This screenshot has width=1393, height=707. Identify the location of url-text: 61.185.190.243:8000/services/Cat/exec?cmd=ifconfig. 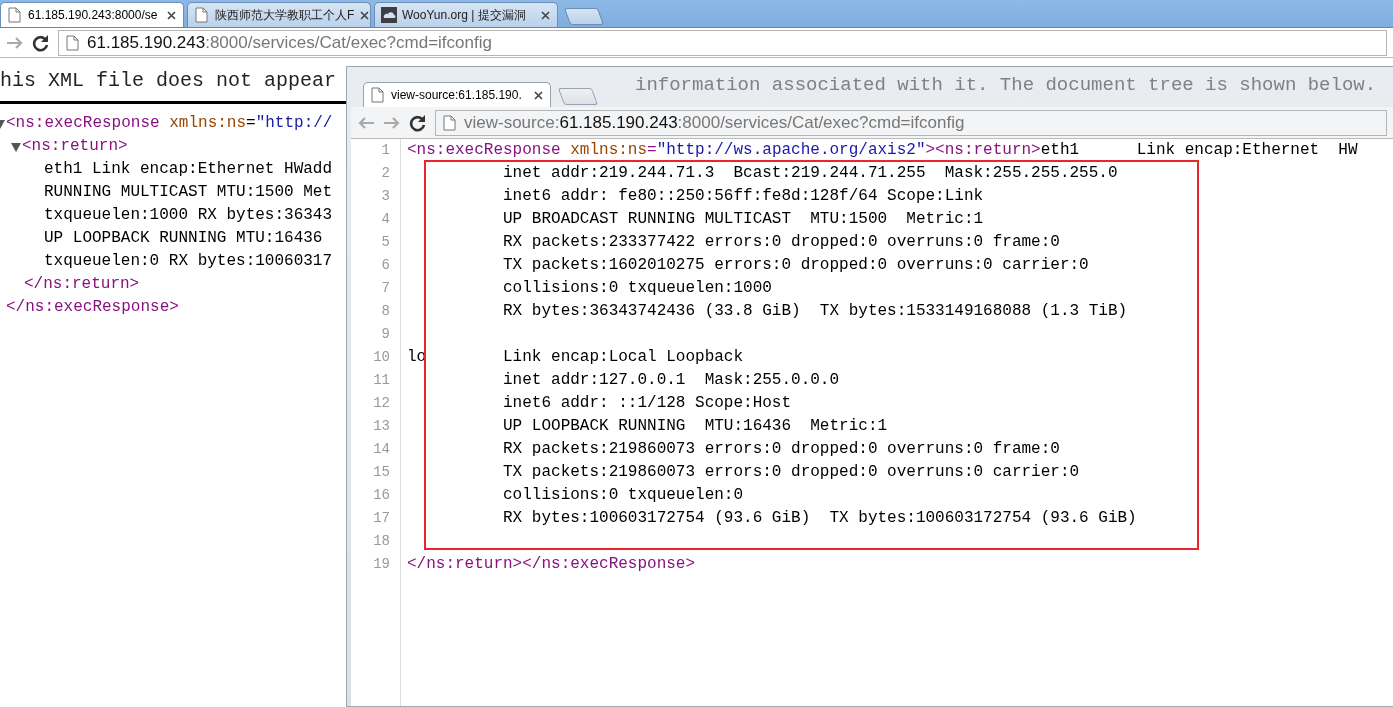
(289, 42).